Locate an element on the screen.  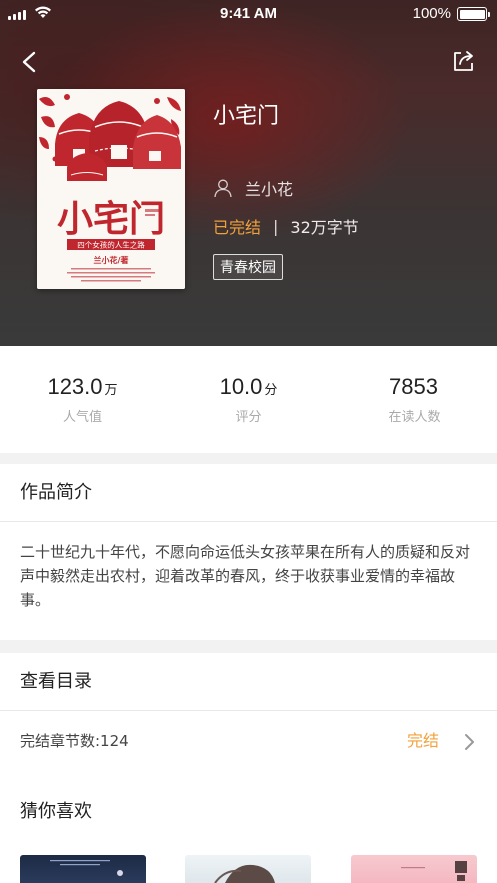
toc-section: 查看目录 完结章节数:124 完结 is located at coordinates (248, 712).